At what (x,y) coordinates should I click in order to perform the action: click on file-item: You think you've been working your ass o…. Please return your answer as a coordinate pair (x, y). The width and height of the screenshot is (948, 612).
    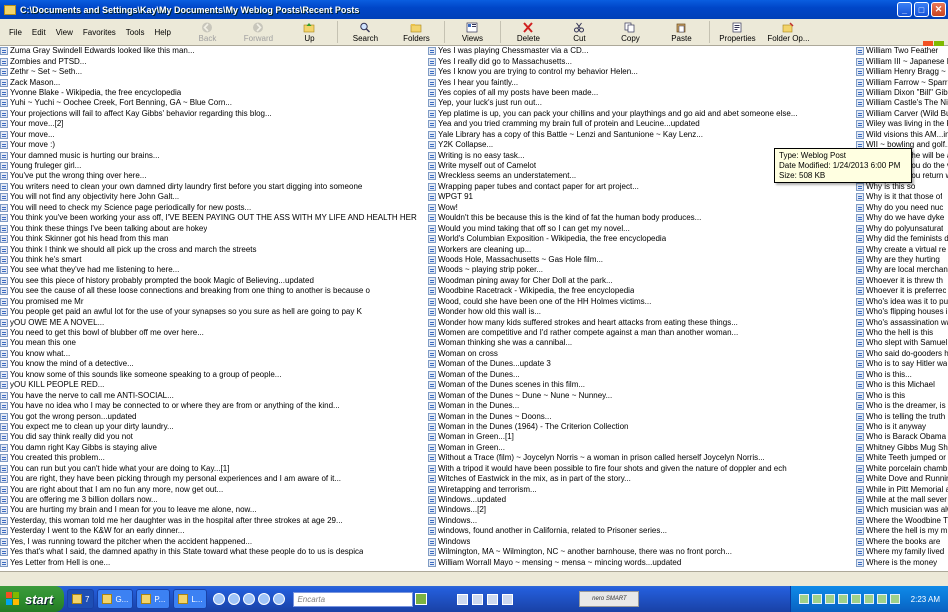
    Looking at the image, I should click on (212, 218).